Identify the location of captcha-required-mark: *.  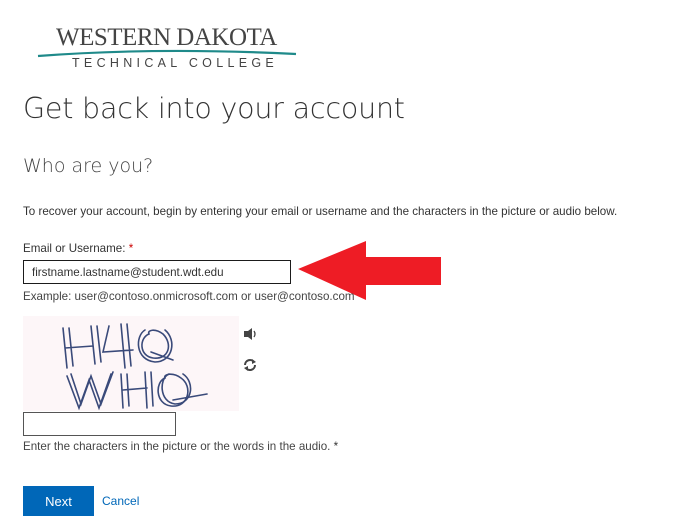
(336, 446).